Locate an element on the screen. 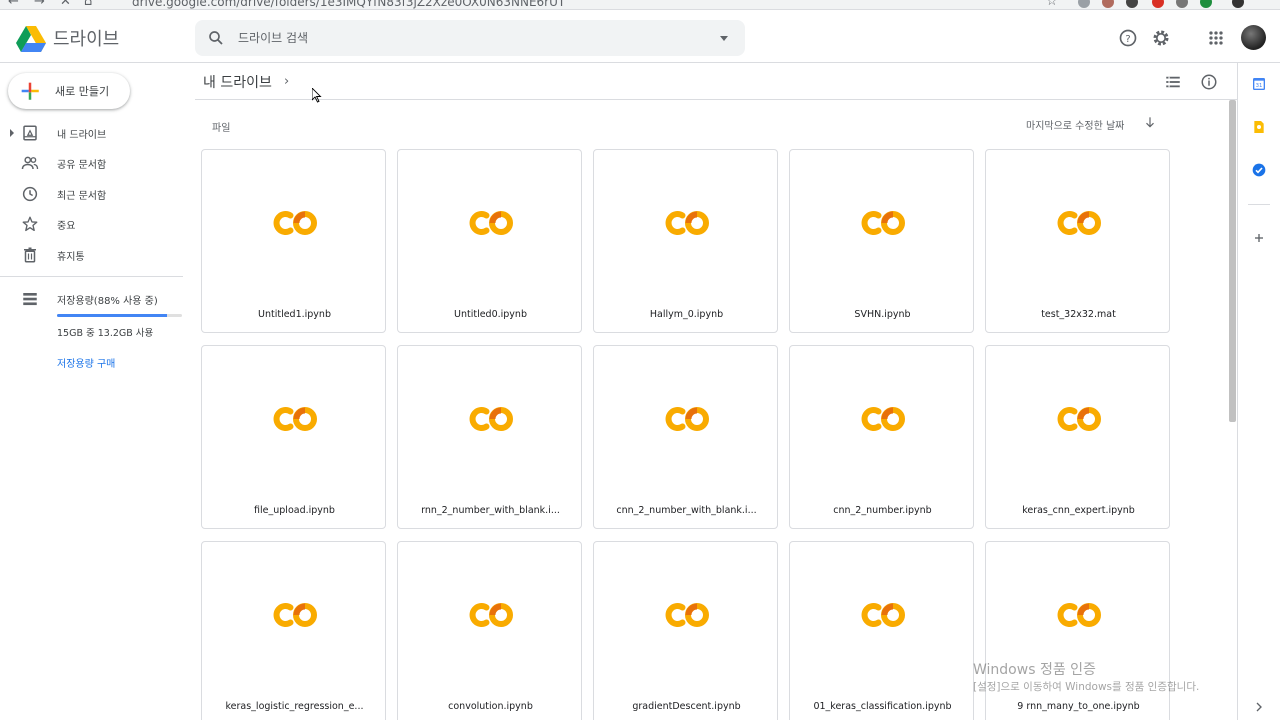 This screenshot has width=1280, height=720. add-addon-icon is located at coordinates (1259, 238).